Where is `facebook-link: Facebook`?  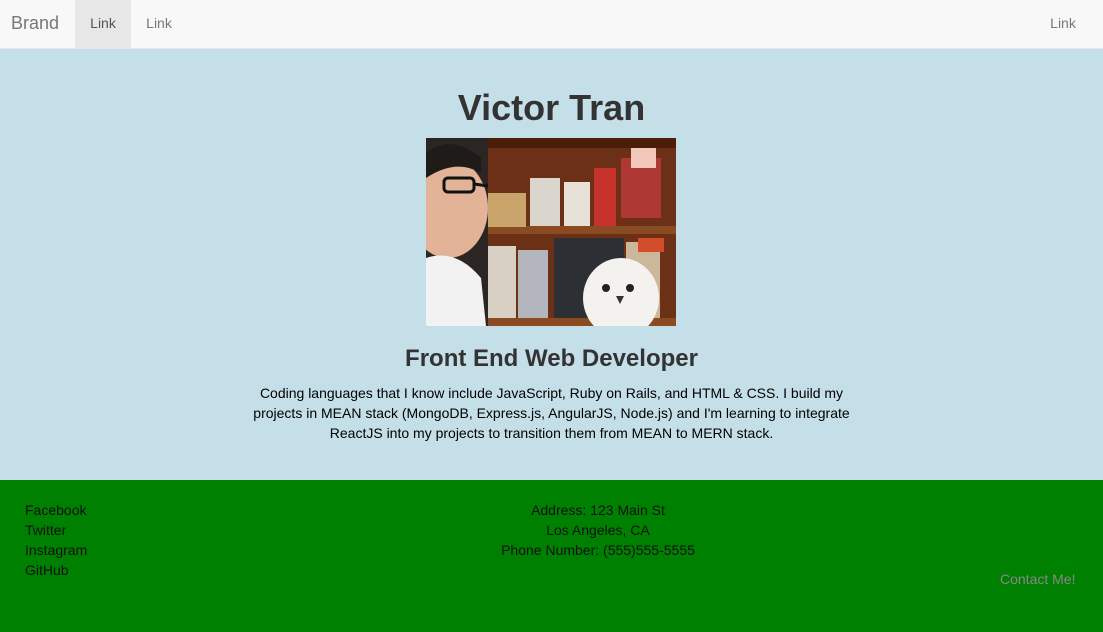
facebook-link: Facebook is located at coordinates (56, 510).